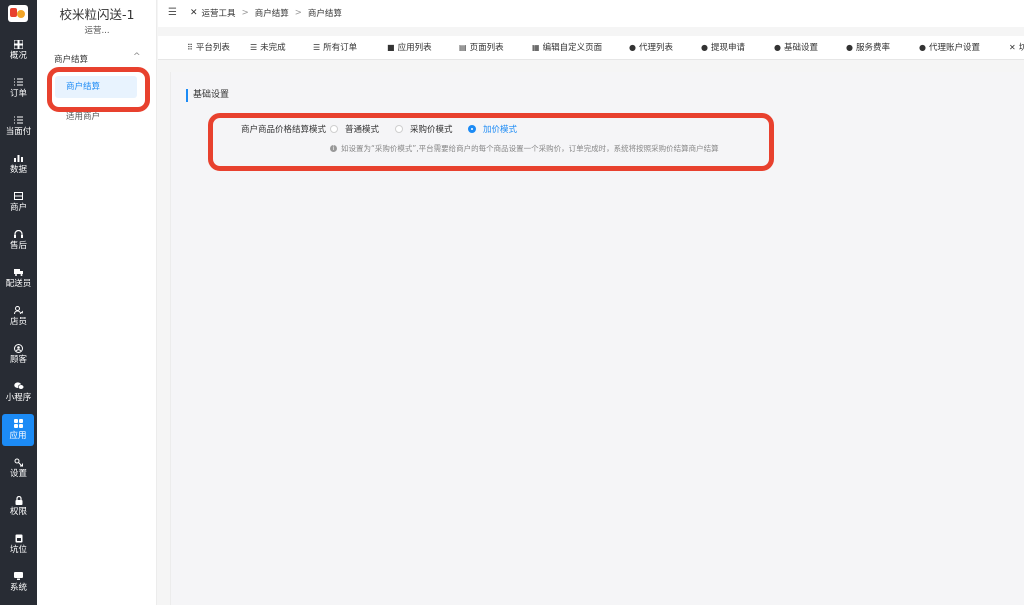 The image size is (1024, 605). What do you see at coordinates (190, 47) in the screenshot?
I see `grid-icon: ⠿` at bounding box center [190, 47].